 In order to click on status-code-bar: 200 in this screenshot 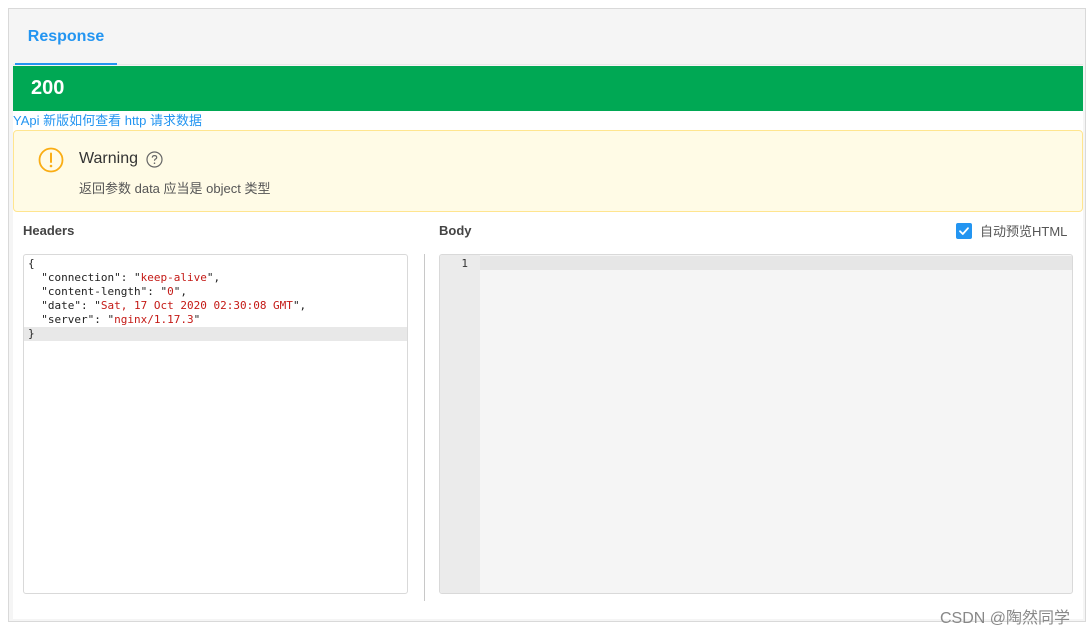, I will do `click(548, 88)`.